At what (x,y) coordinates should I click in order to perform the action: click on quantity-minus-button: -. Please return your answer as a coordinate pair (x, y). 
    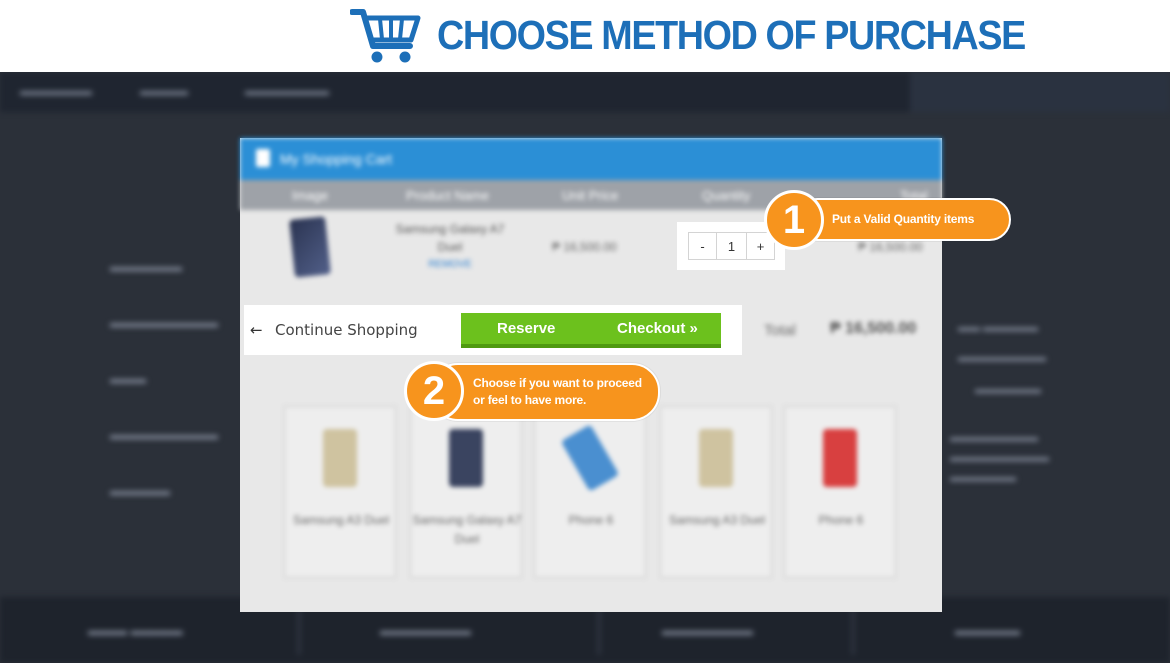
    Looking at the image, I should click on (702, 246).